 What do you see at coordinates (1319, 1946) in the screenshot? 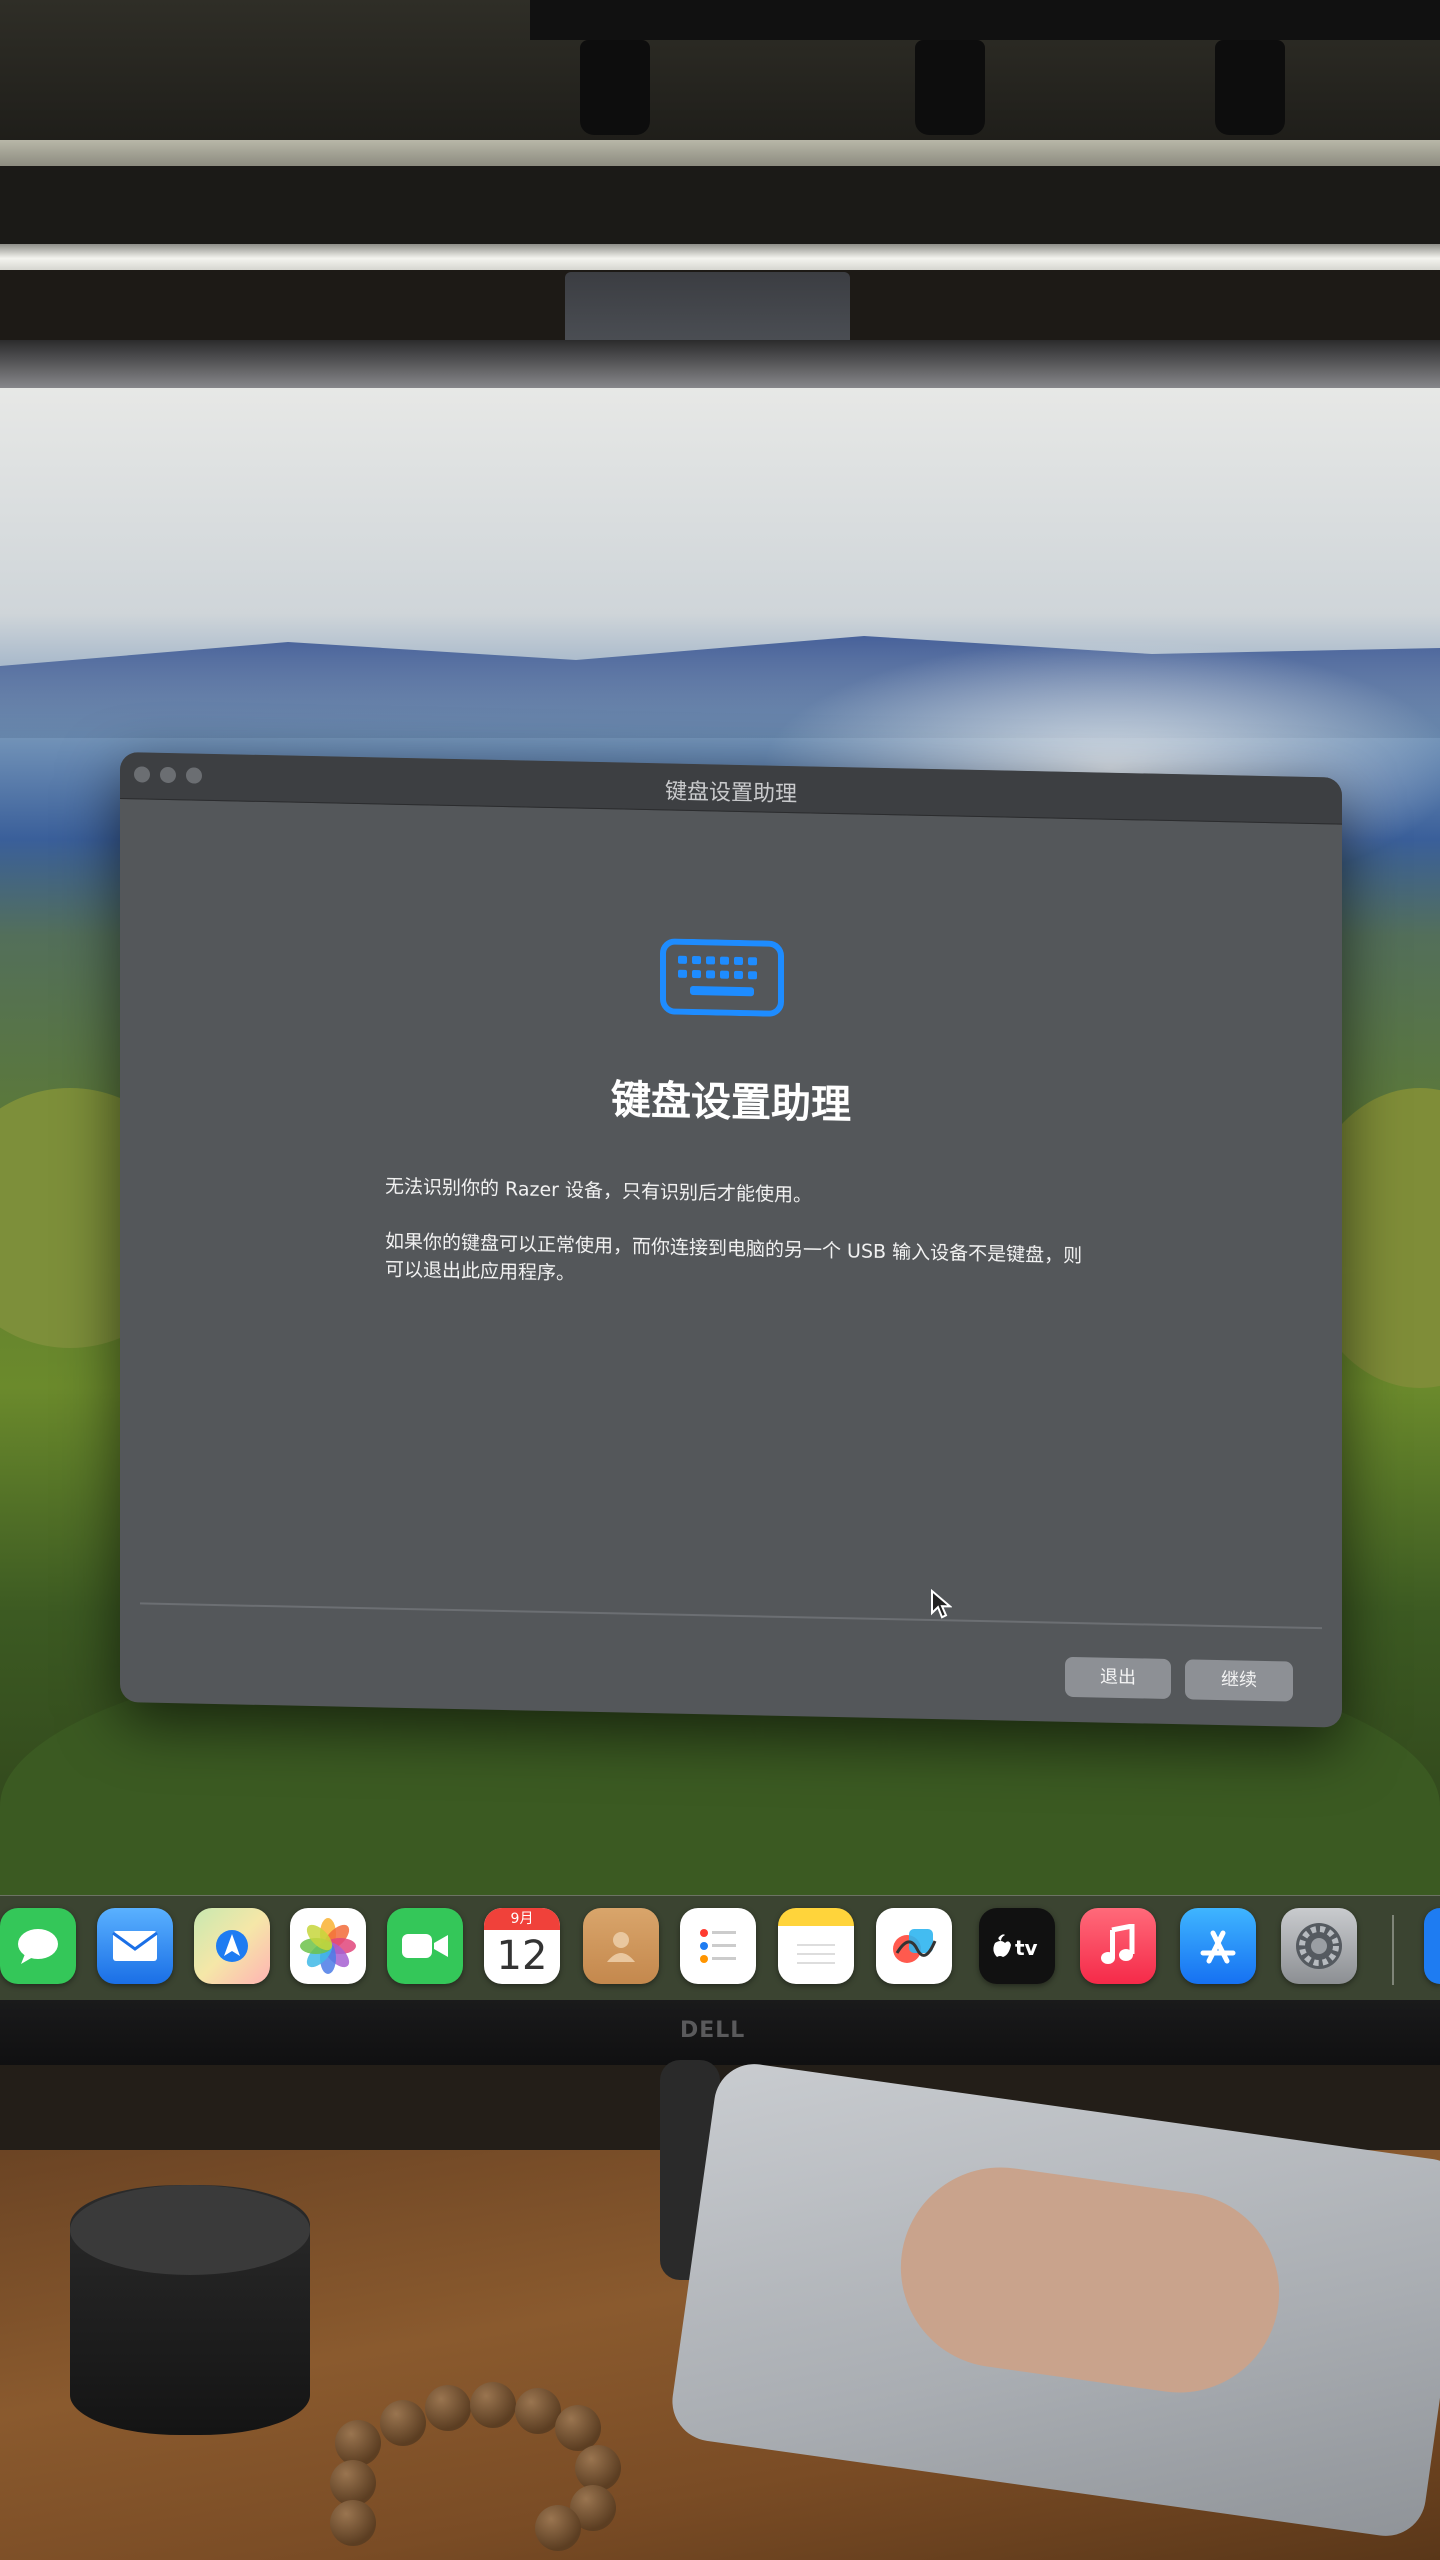
I see `system-settings-icon` at bounding box center [1319, 1946].